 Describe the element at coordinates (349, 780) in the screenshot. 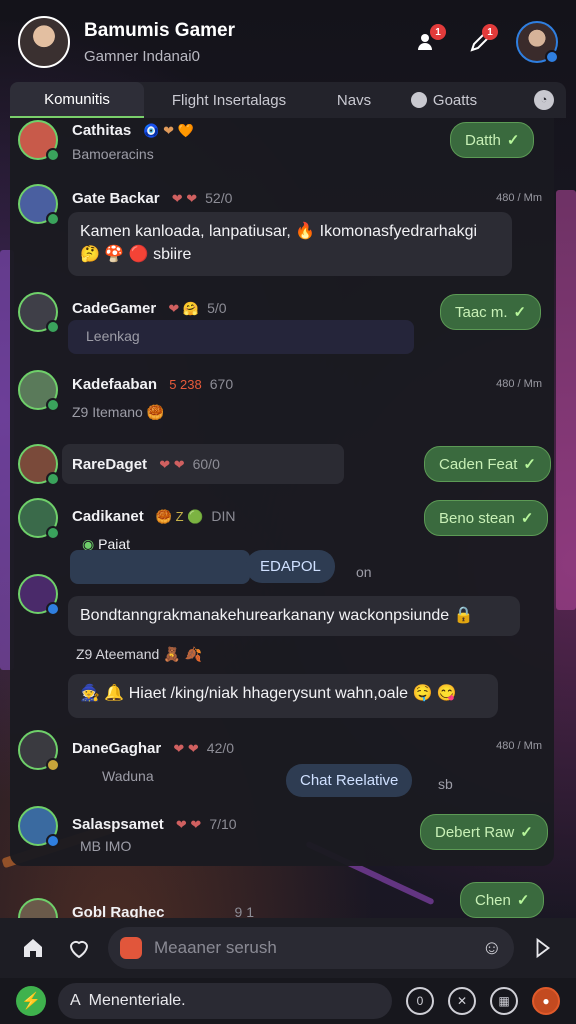

I see `action-chip: Chat Reelative` at that location.